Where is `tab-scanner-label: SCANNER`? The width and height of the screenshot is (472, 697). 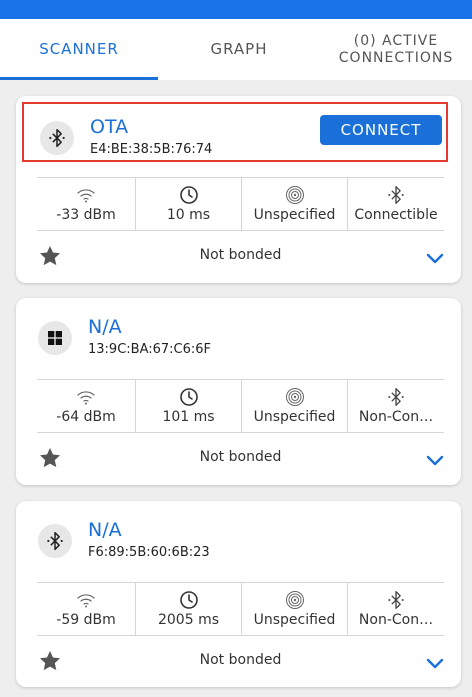
tab-scanner-label: SCANNER is located at coordinates (79, 49).